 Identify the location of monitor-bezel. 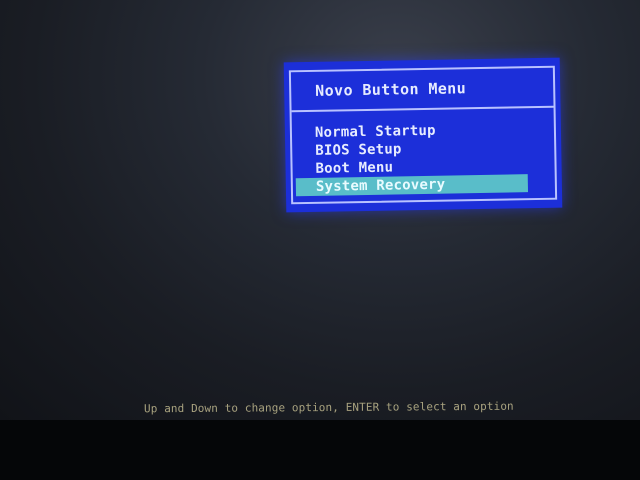
(320, 450).